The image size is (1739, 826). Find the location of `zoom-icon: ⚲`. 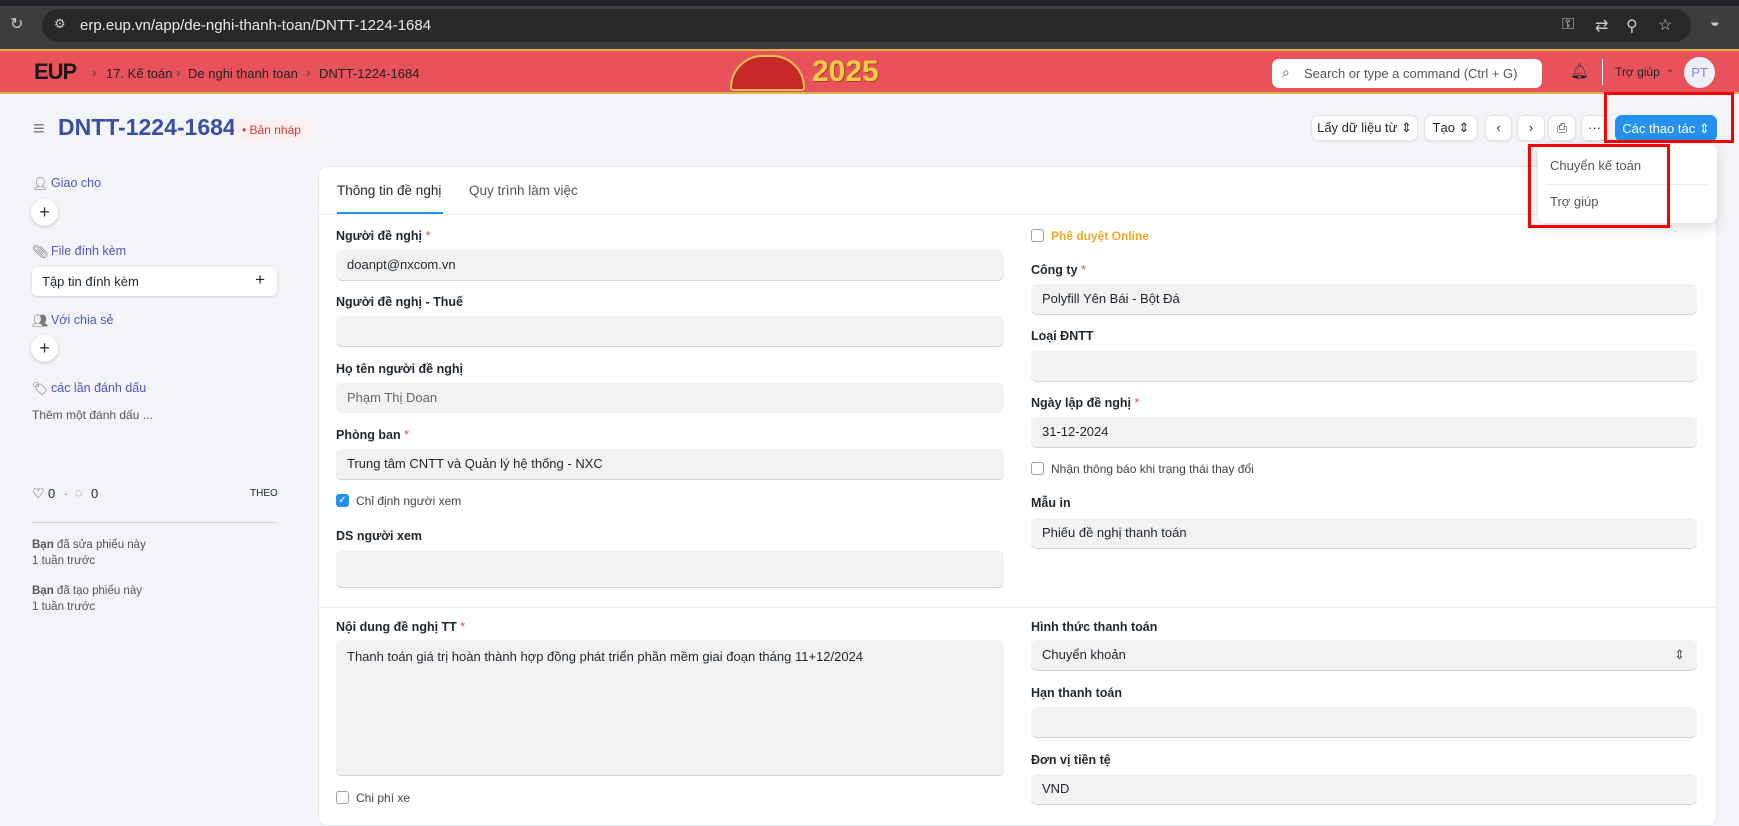

zoom-icon: ⚲ is located at coordinates (1632, 26).